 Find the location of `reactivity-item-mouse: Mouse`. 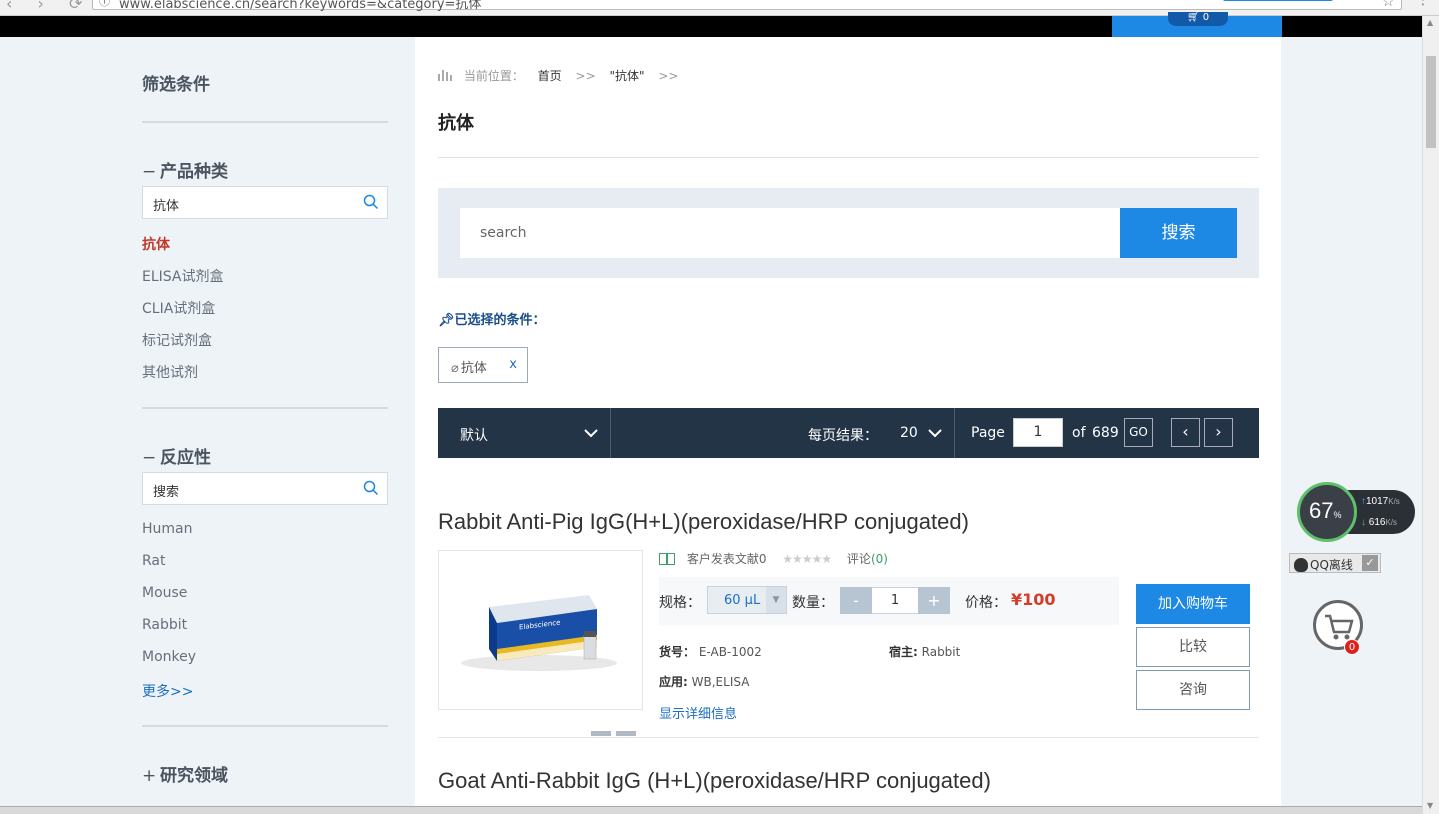

reactivity-item-mouse: Mouse is located at coordinates (164, 593).